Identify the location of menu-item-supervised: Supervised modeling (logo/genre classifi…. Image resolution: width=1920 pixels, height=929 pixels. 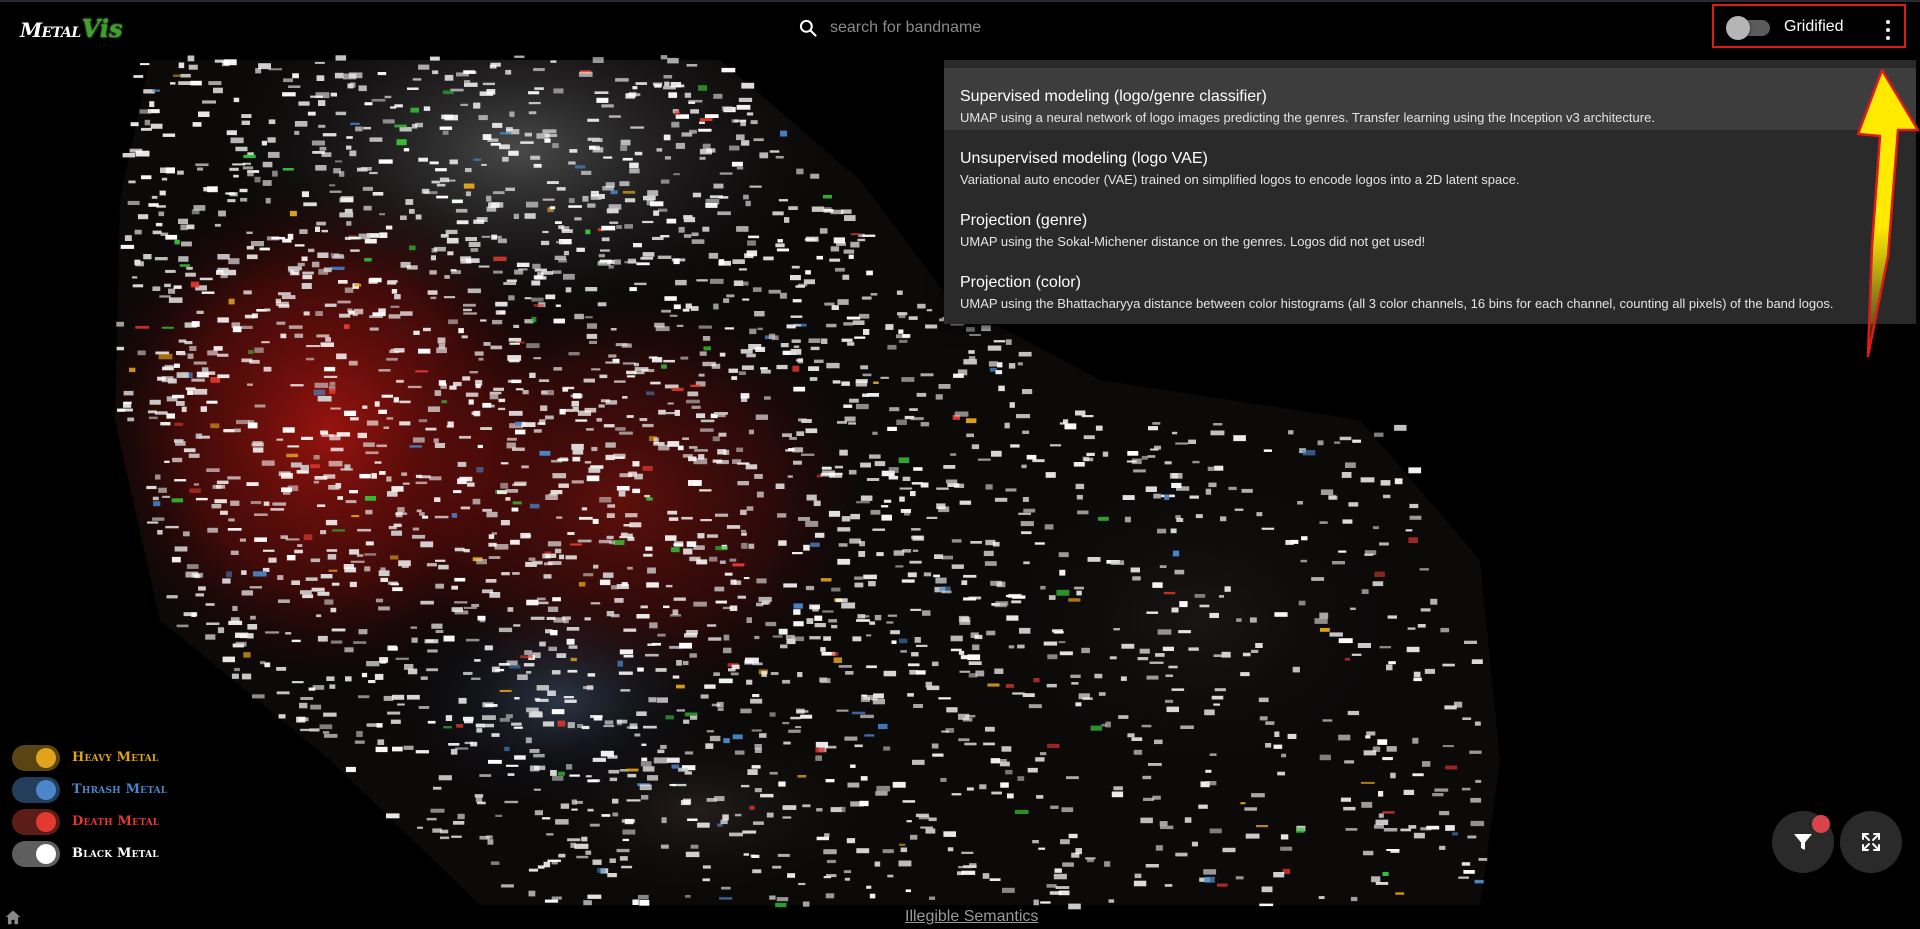
(1430, 99).